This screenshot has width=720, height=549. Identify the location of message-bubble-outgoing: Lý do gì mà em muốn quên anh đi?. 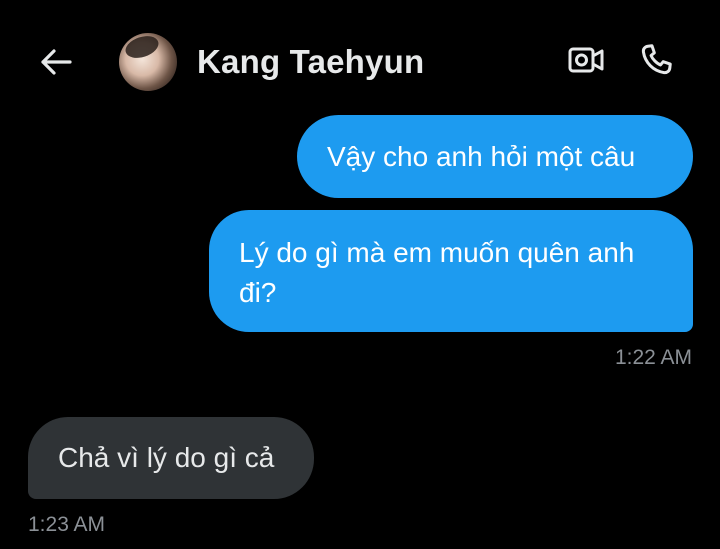
(451, 271).